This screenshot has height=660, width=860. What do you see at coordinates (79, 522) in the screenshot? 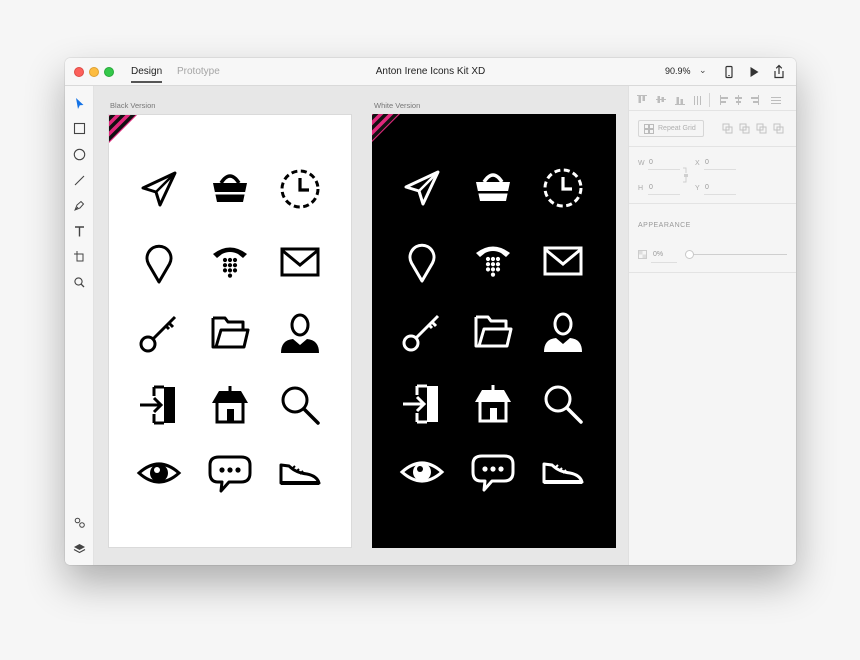
I see `symbols-icon` at bounding box center [79, 522].